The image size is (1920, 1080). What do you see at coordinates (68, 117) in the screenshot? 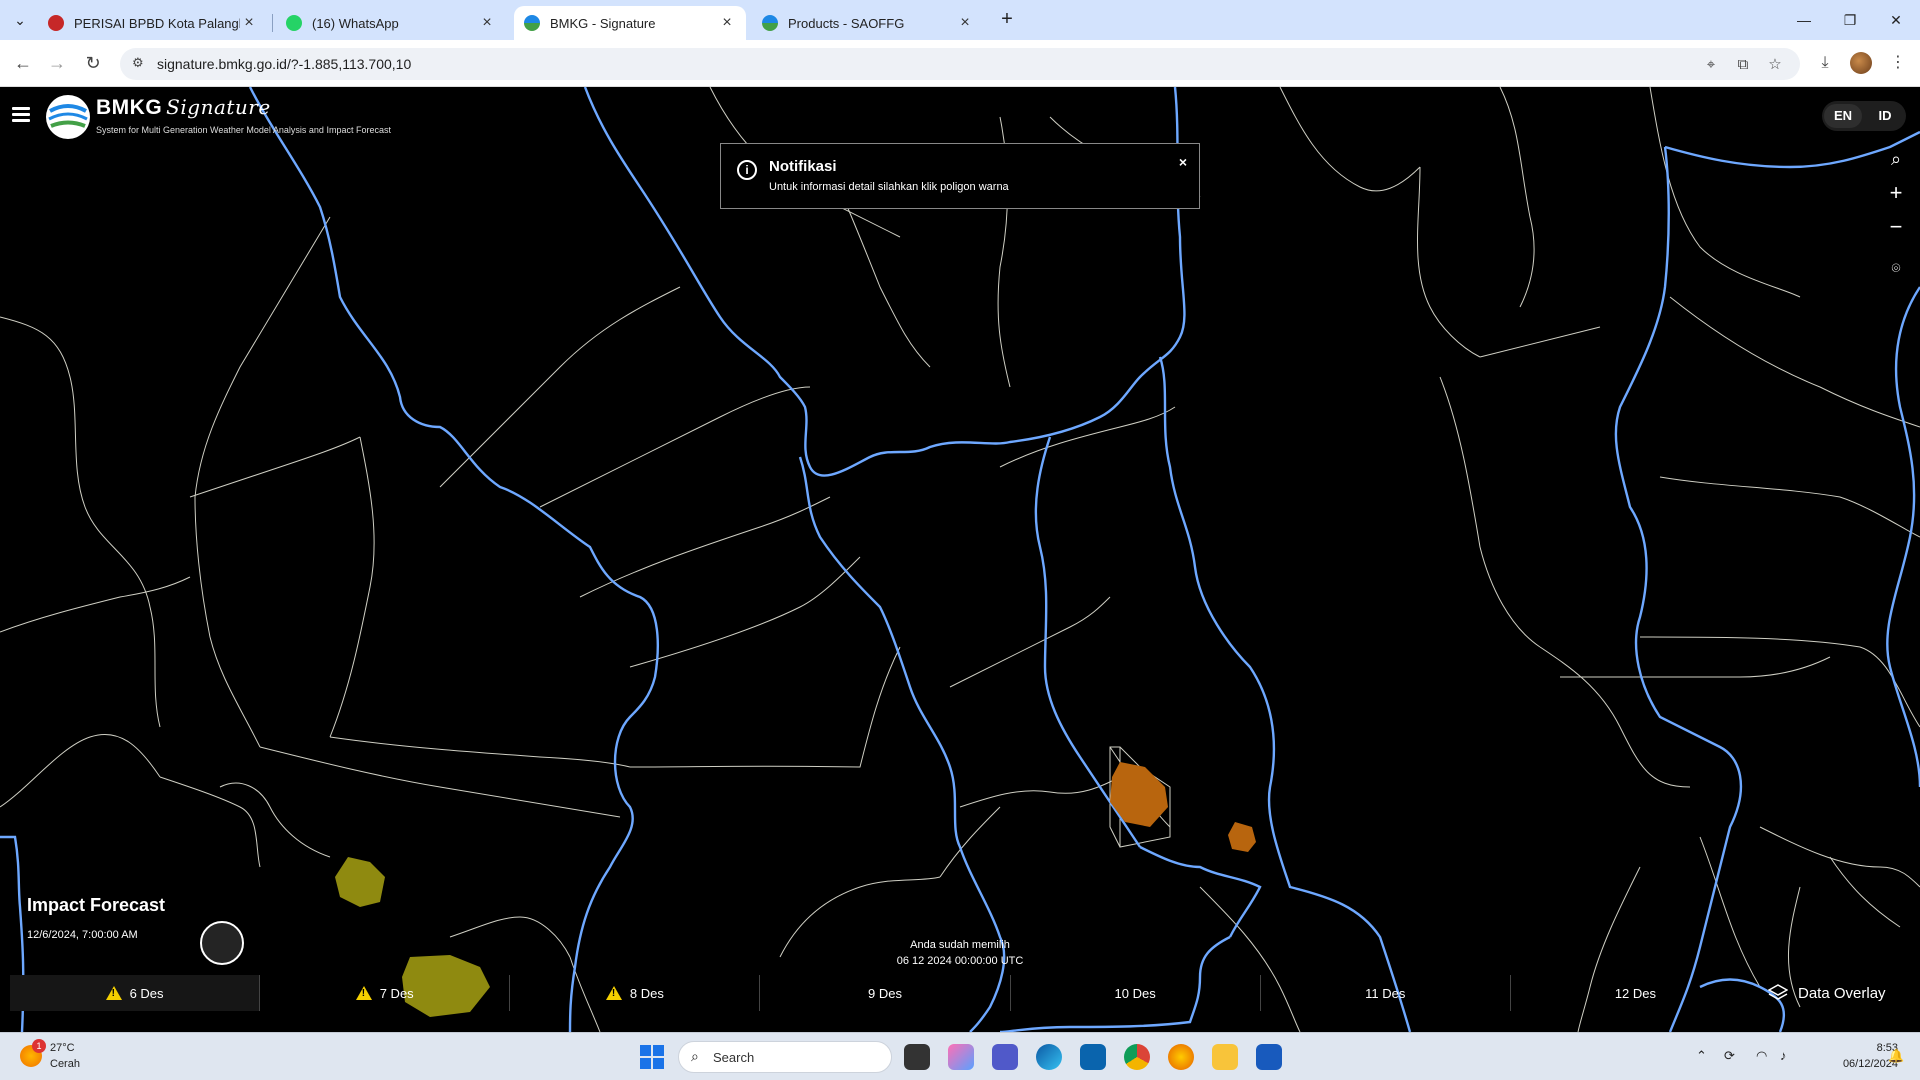
I see `bmkg-logo-icon` at bounding box center [68, 117].